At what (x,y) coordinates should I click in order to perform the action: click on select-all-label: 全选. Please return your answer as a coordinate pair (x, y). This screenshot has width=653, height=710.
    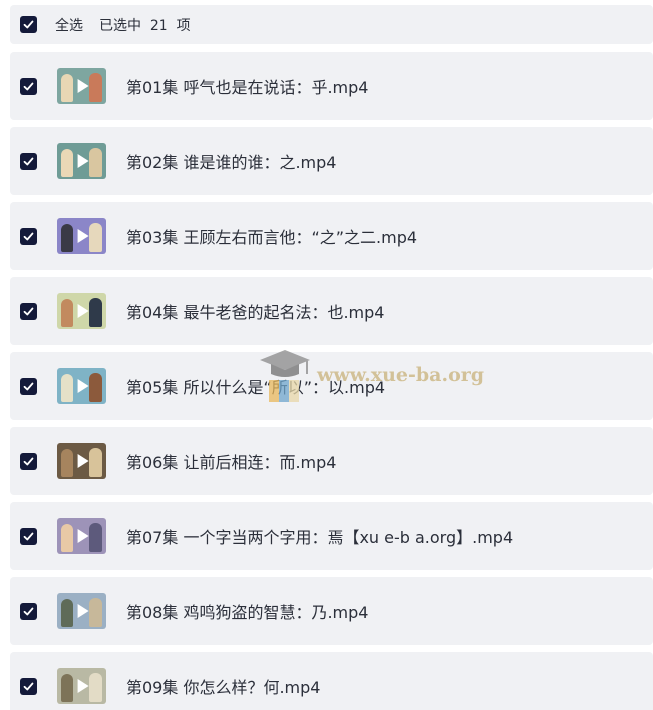
    Looking at the image, I should click on (69, 25).